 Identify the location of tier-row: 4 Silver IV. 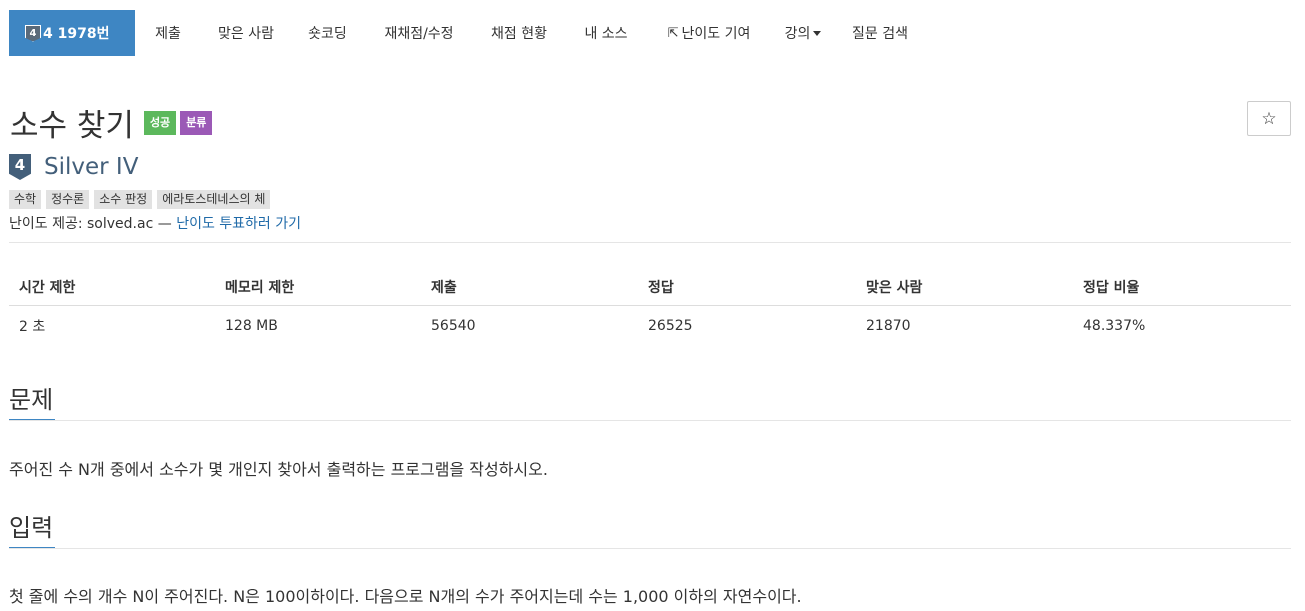
(73, 167).